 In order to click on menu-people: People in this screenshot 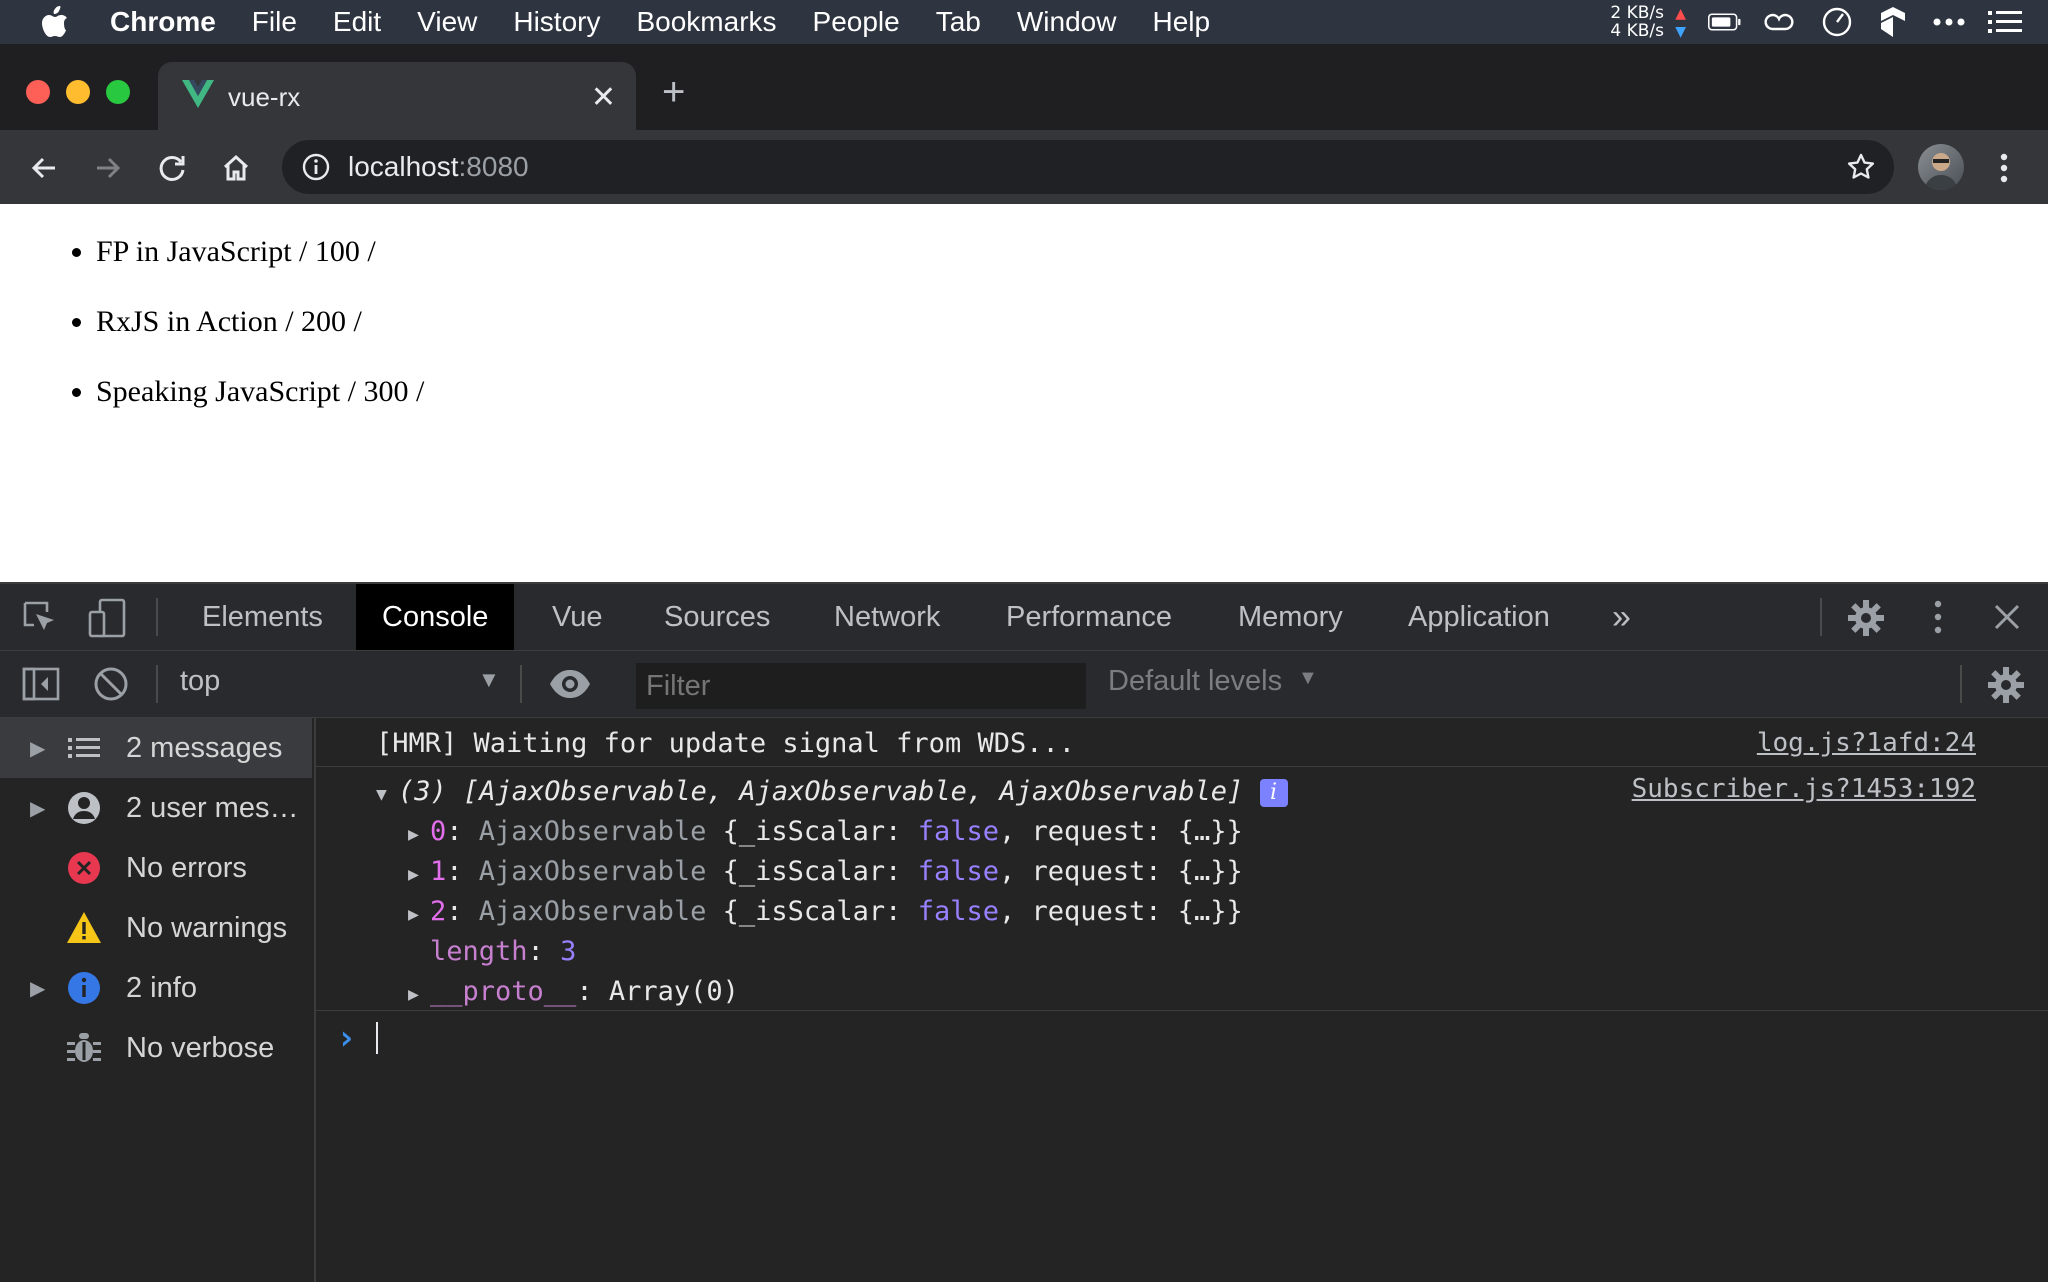, I will do `click(856, 22)`.